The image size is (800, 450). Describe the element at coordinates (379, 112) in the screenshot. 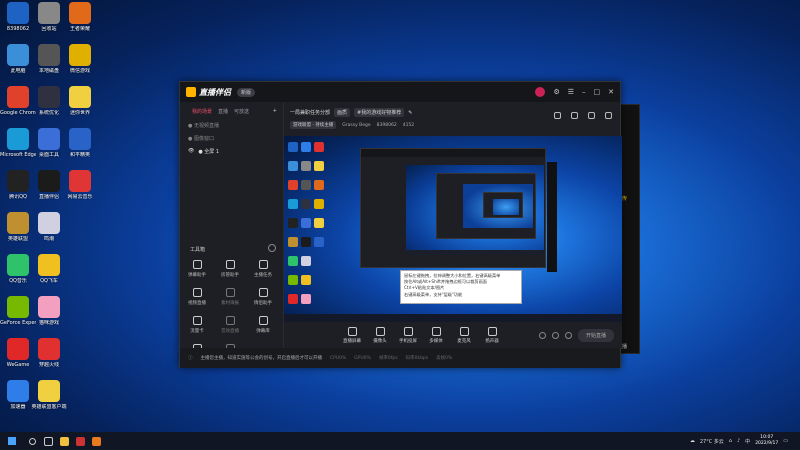

I see `room-name: #我的游戏好物推荐` at that location.